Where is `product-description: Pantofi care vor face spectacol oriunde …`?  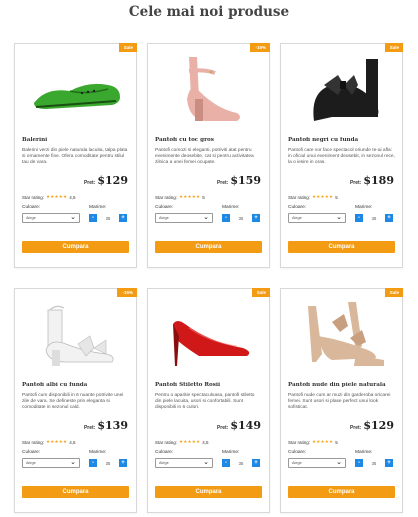
product-description: Pantofi care vor face spectacol oriunde … is located at coordinates (341, 157).